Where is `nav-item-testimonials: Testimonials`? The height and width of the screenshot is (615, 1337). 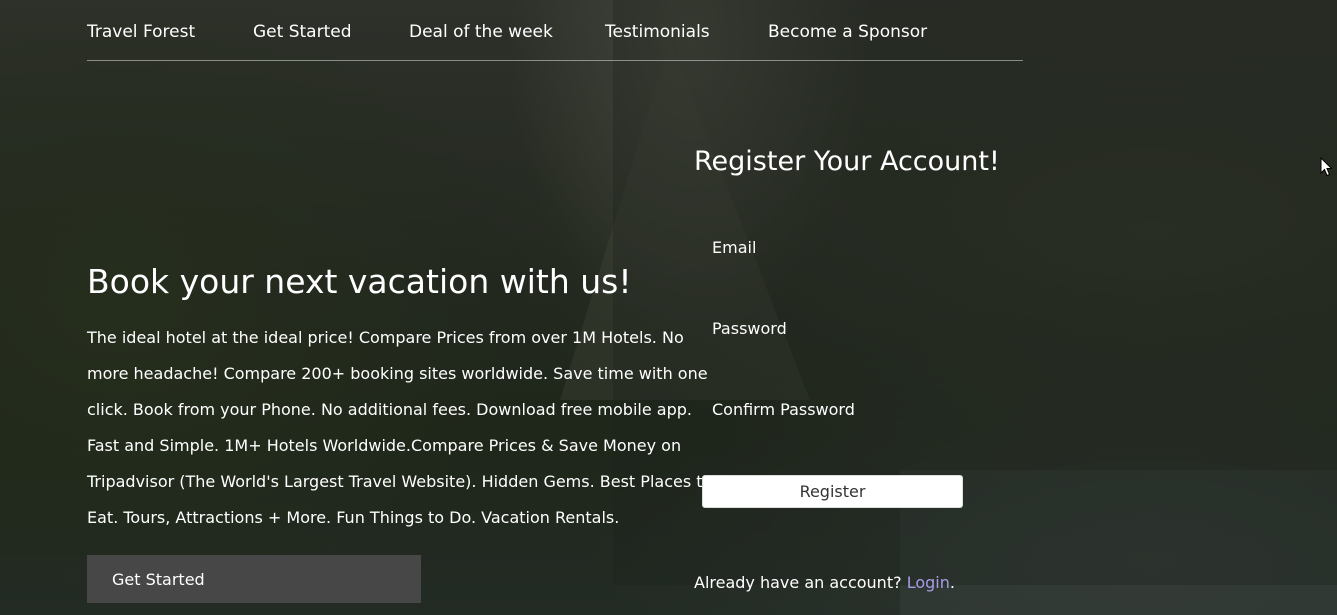 nav-item-testimonials: Testimonials is located at coordinates (657, 32).